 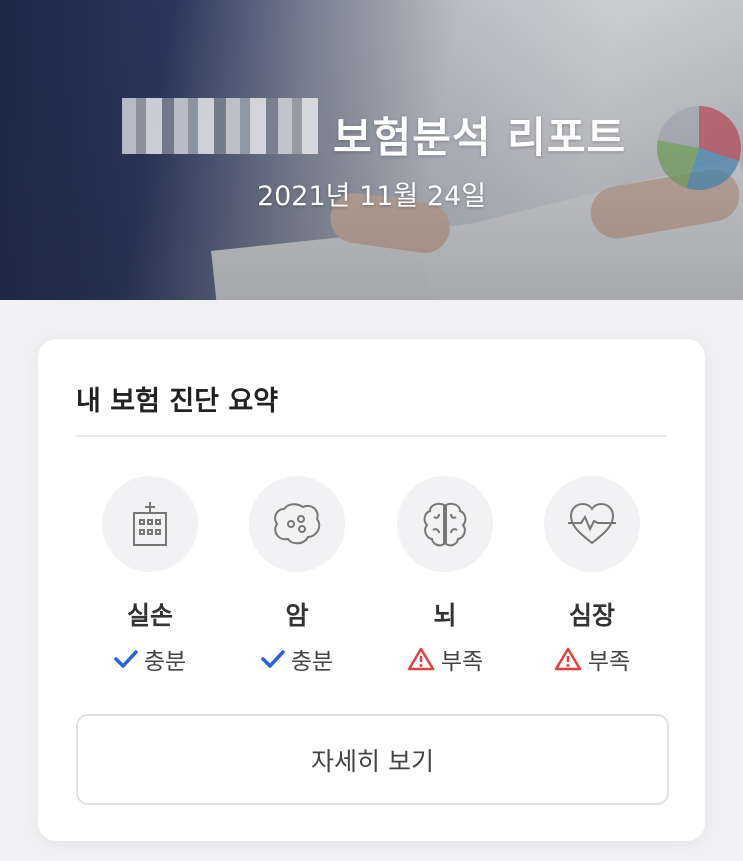 What do you see at coordinates (297, 524) in the screenshot?
I see `cancer-cell-icon` at bounding box center [297, 524].